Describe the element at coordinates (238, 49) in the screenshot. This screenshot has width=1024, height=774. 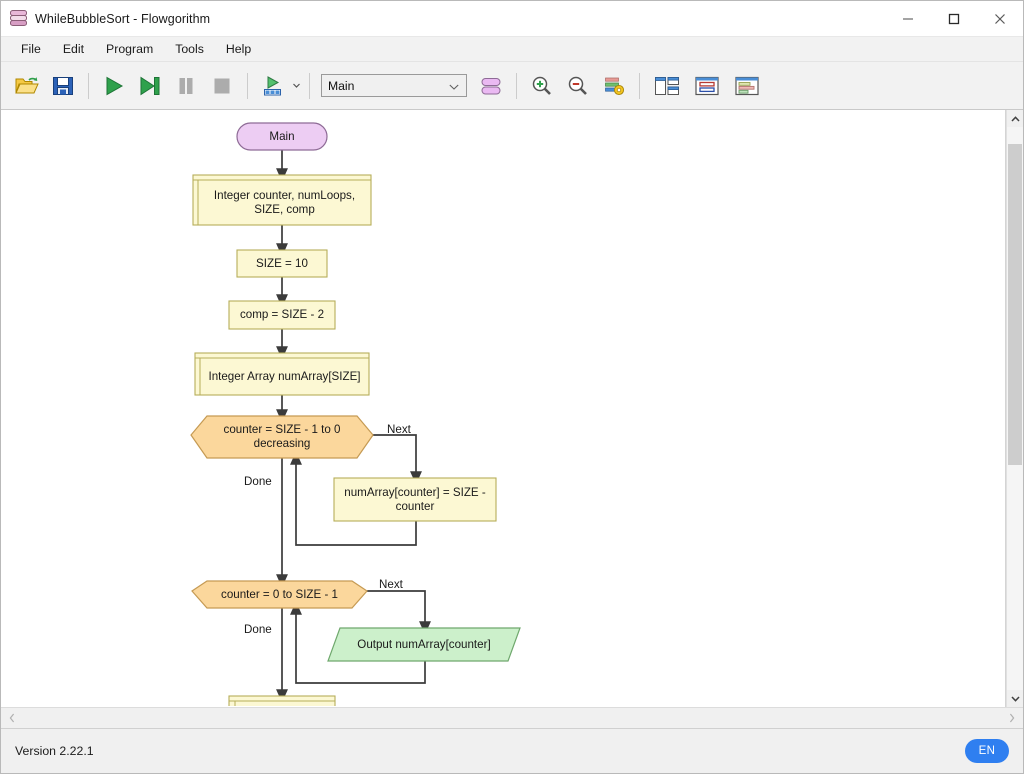
I see `menu-help: Help` at that location.